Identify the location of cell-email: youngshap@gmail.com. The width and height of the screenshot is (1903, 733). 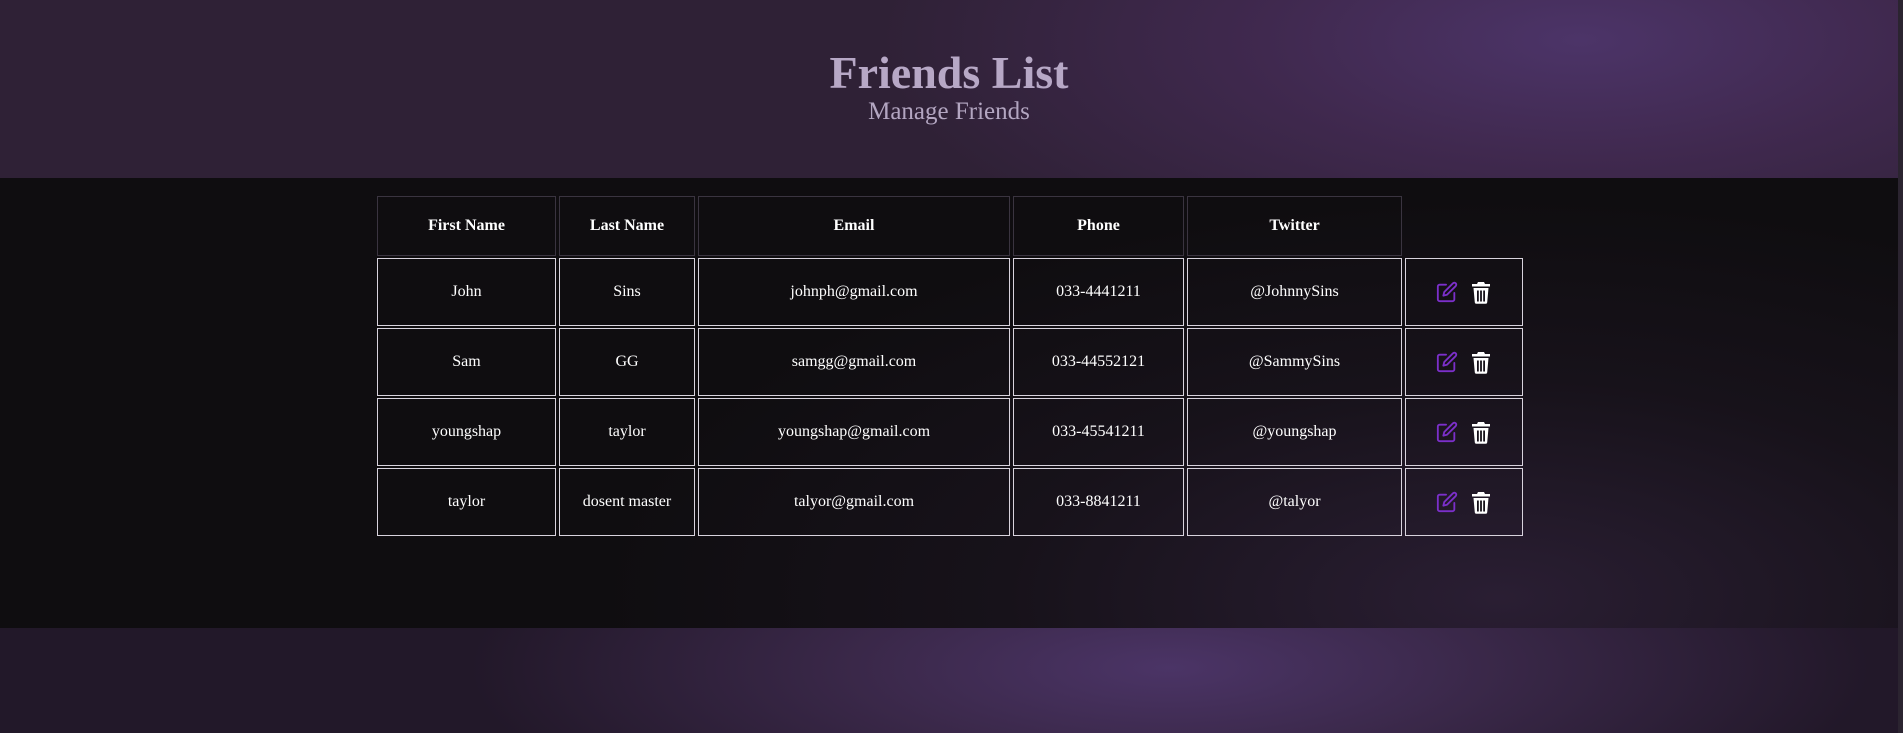
(854, 432).